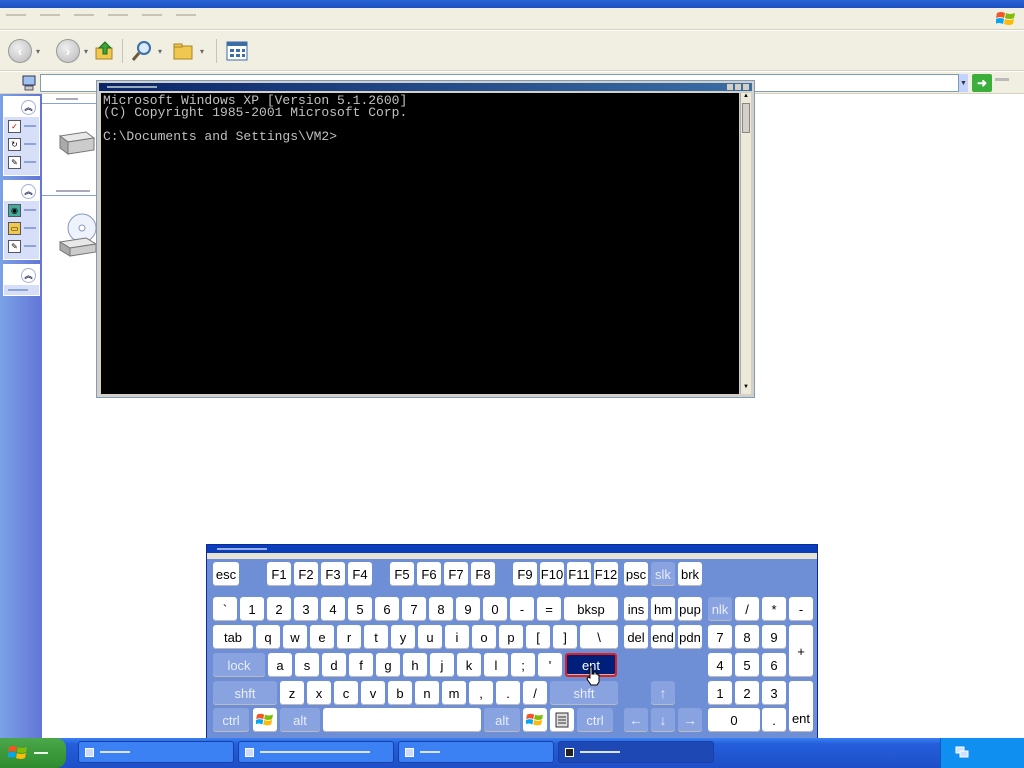  What do you see at coordinates (456, 574) in the screenshot?
I see `key-f7: F7` at bounding box center [456, 574].